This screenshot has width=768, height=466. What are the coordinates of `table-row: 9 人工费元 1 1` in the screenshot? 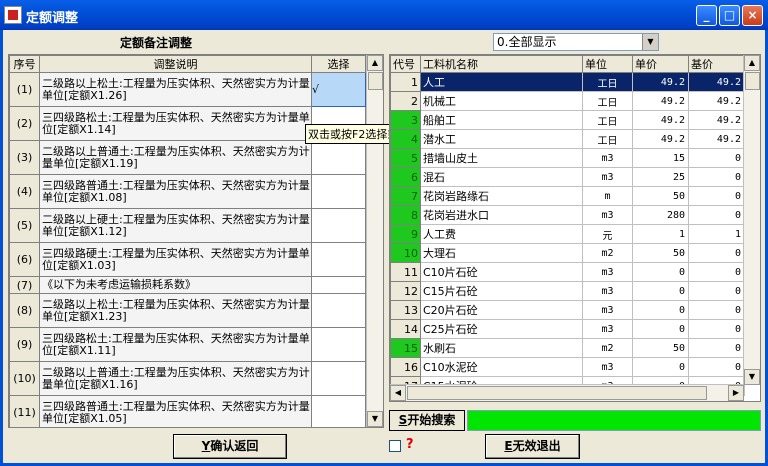 It's located at (567, 234).